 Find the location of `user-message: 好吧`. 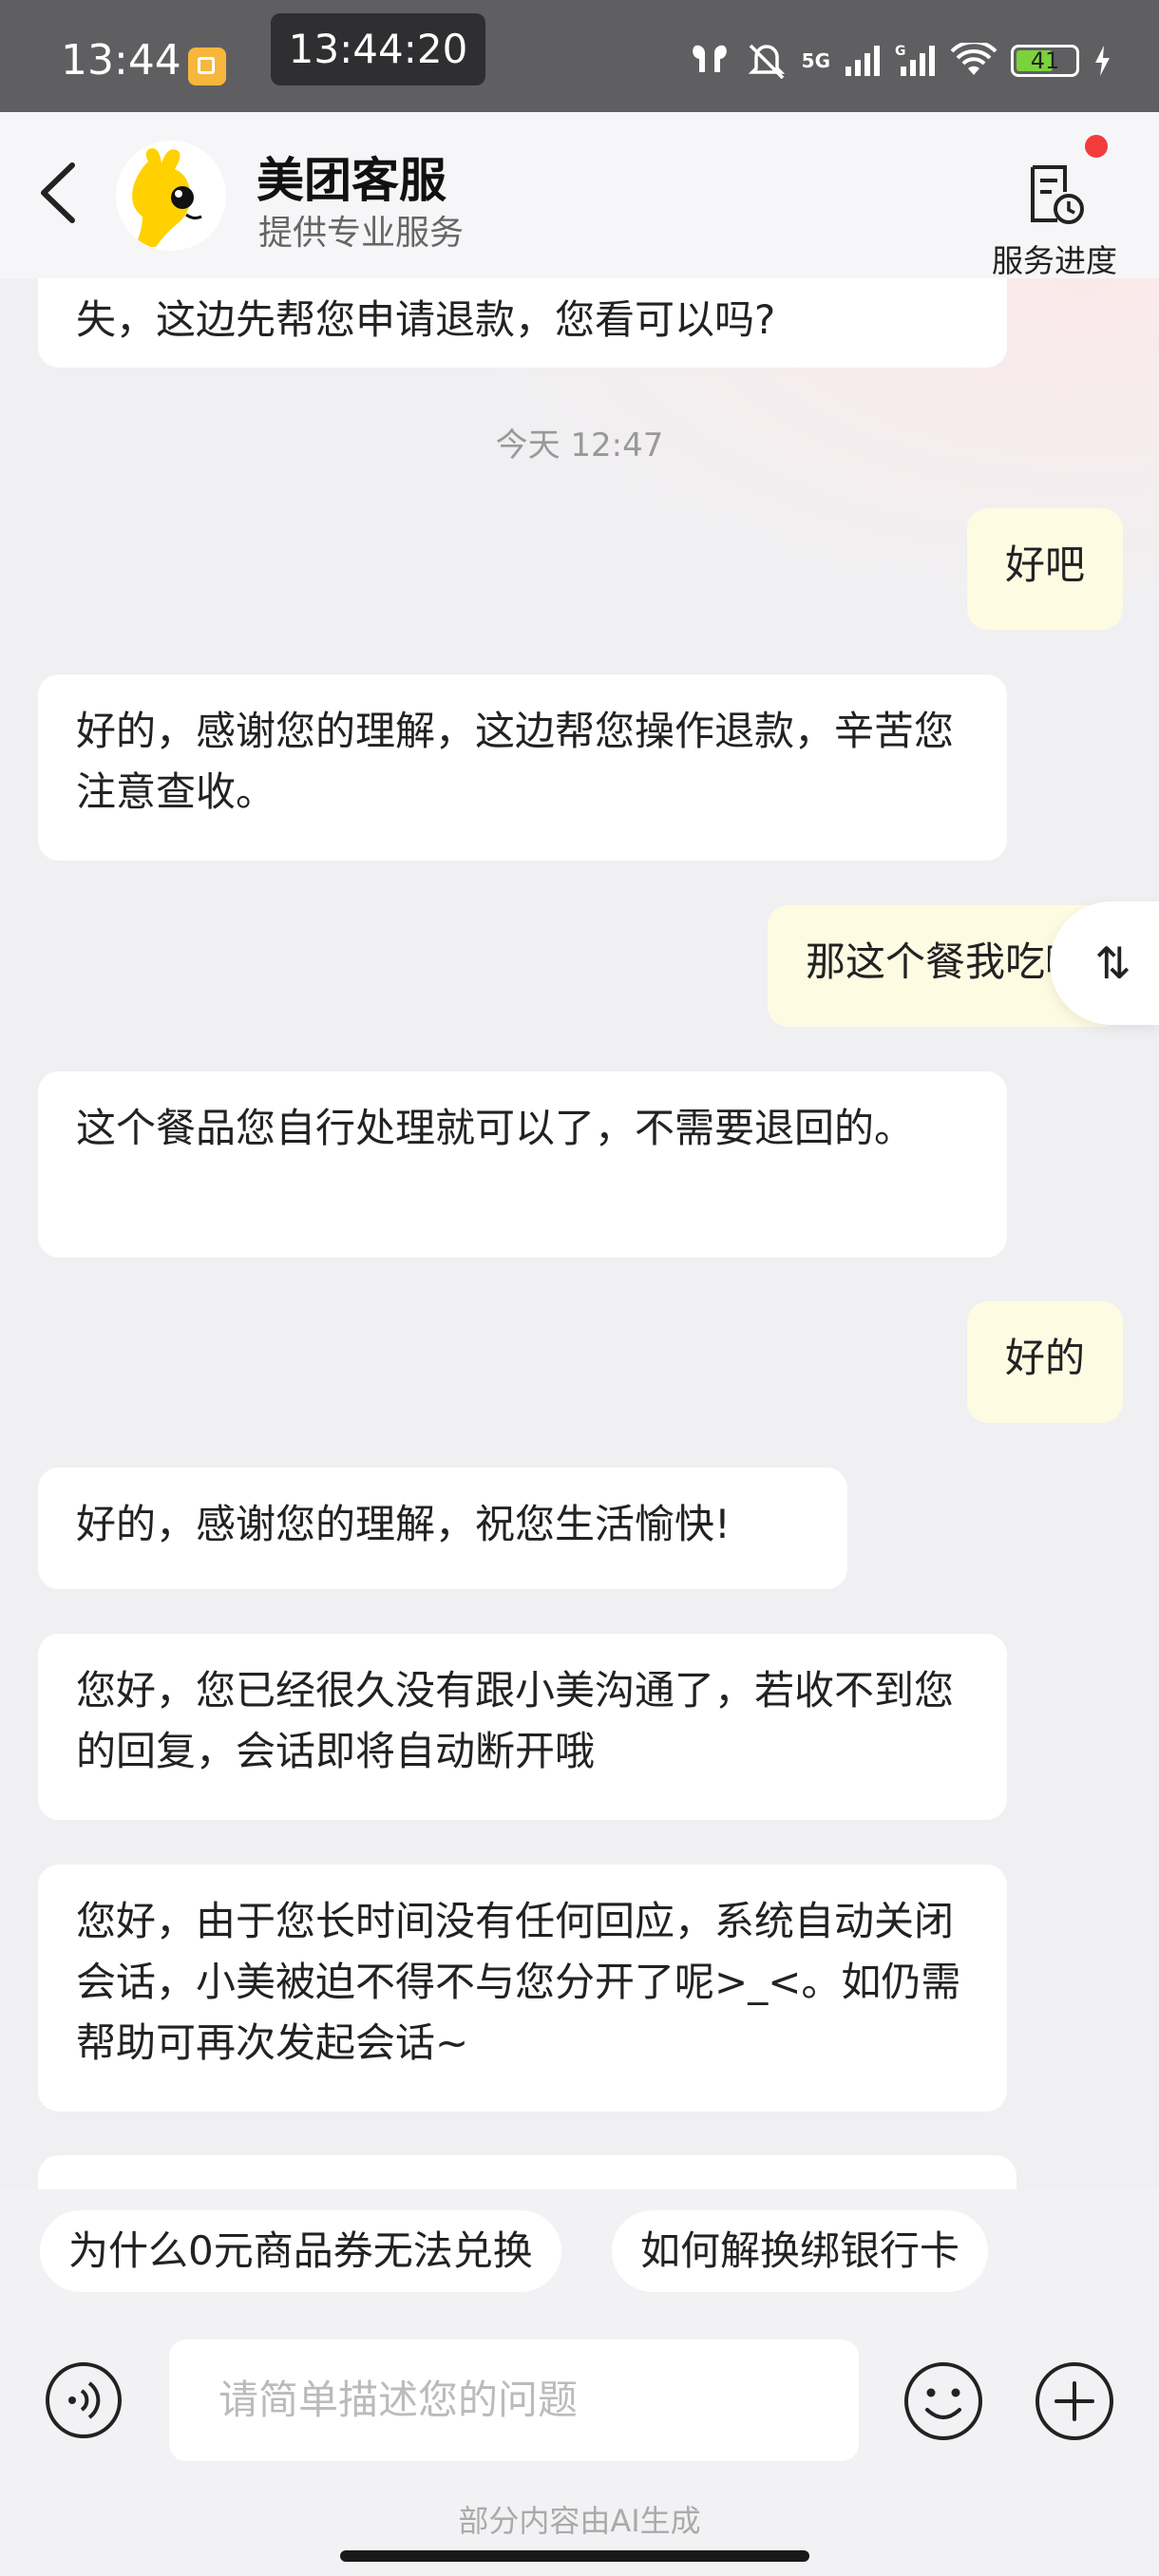

user-message: 好吧 is located at coordinates (1044, 569).